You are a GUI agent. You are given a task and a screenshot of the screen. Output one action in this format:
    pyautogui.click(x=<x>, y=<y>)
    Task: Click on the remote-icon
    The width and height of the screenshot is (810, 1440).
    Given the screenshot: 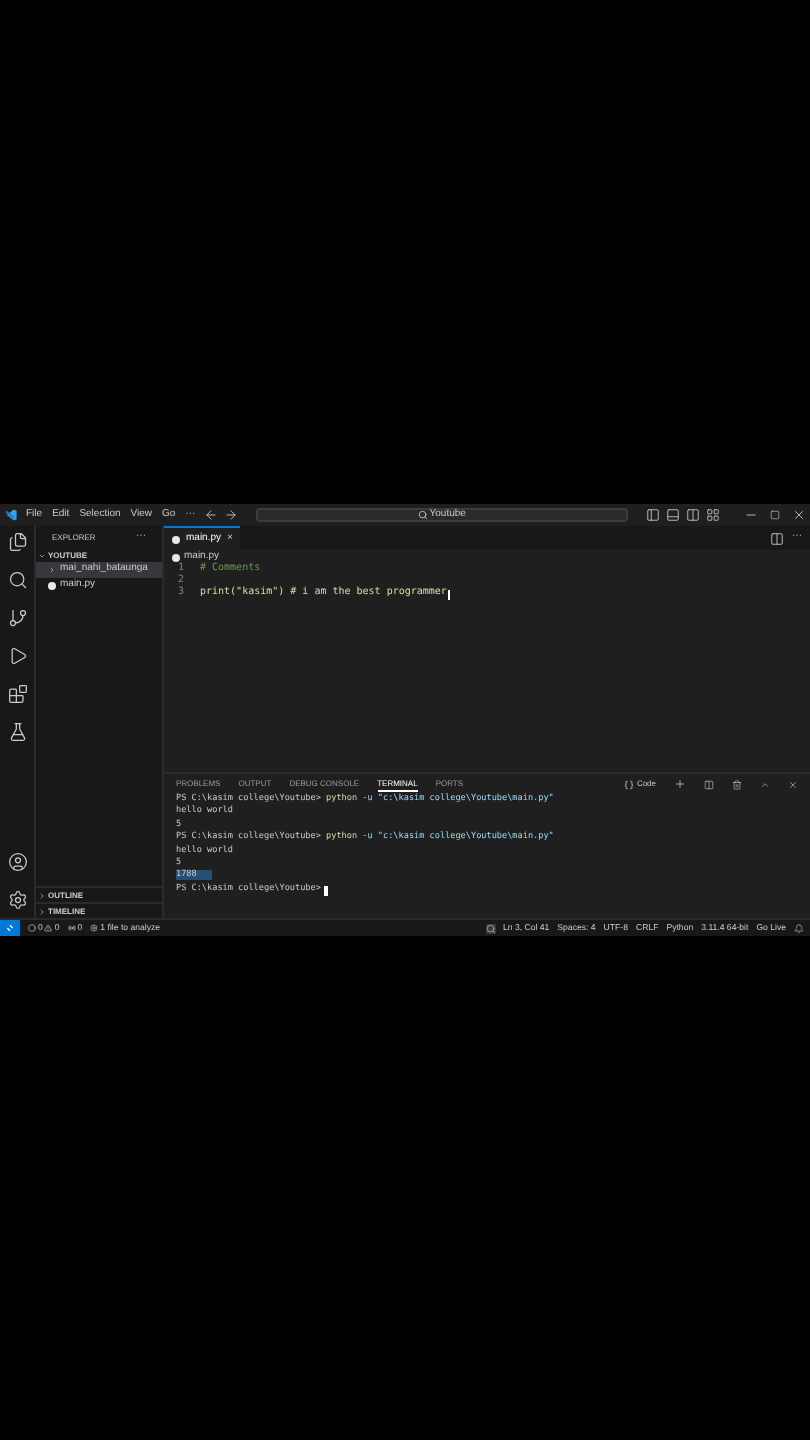 What is the action you would take?
    pyautogui.click(x=10, y=928)
    